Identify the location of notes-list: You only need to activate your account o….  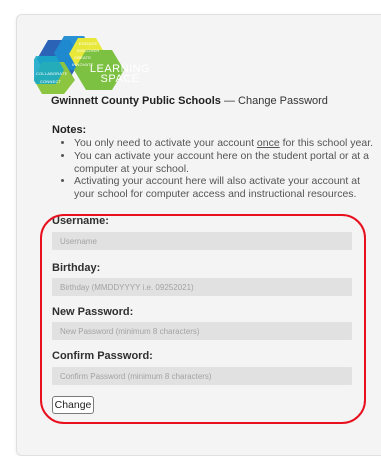
(219, 169).